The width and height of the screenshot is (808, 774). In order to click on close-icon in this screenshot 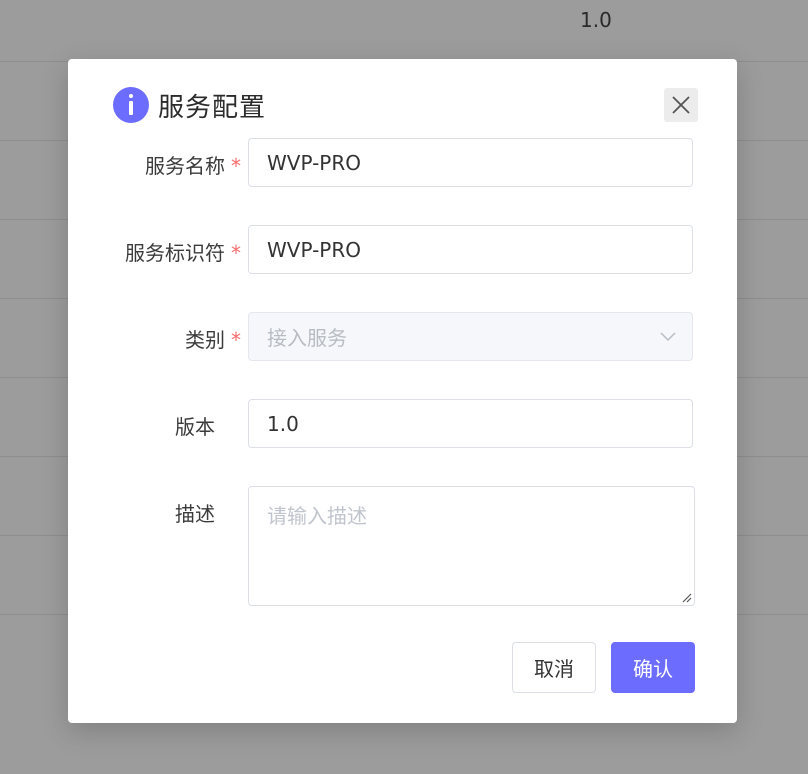, I will do `click(681, 105)`.